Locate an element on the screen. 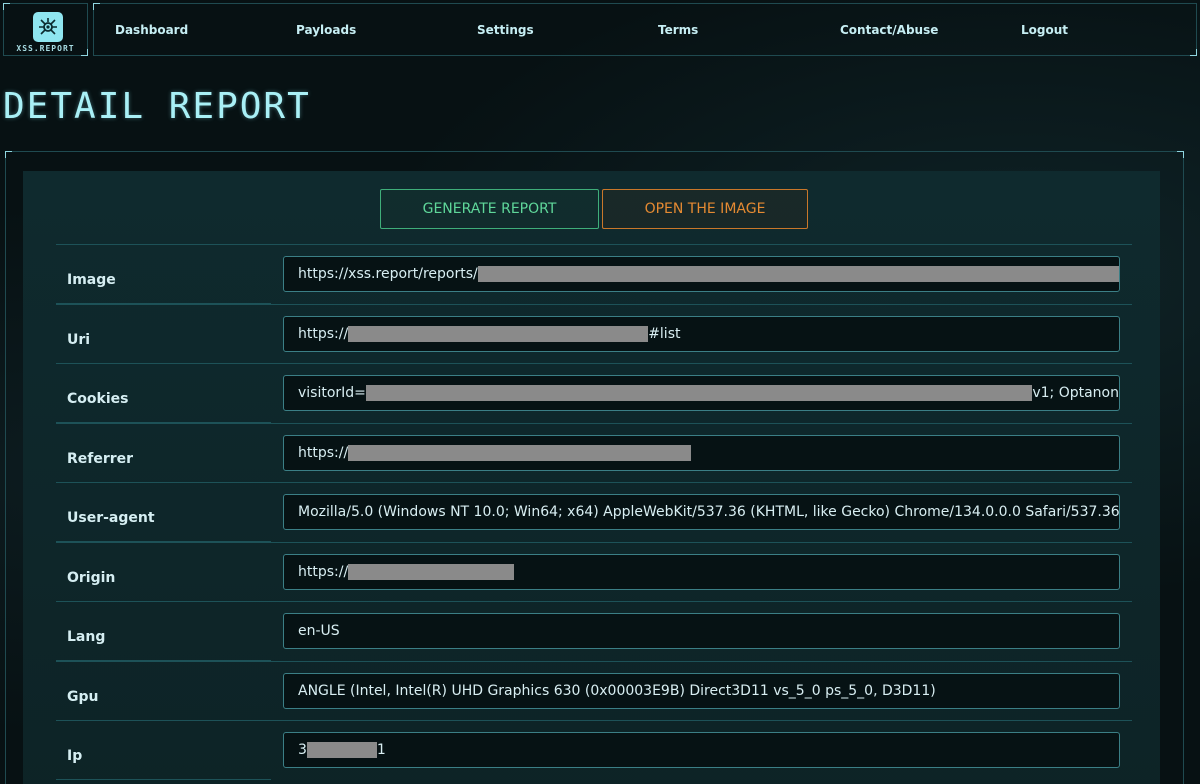 This screenshot has height=784, width=1200. field-value-cookies: visitorId= v1; Optanon is located at coordinates (701, 393).